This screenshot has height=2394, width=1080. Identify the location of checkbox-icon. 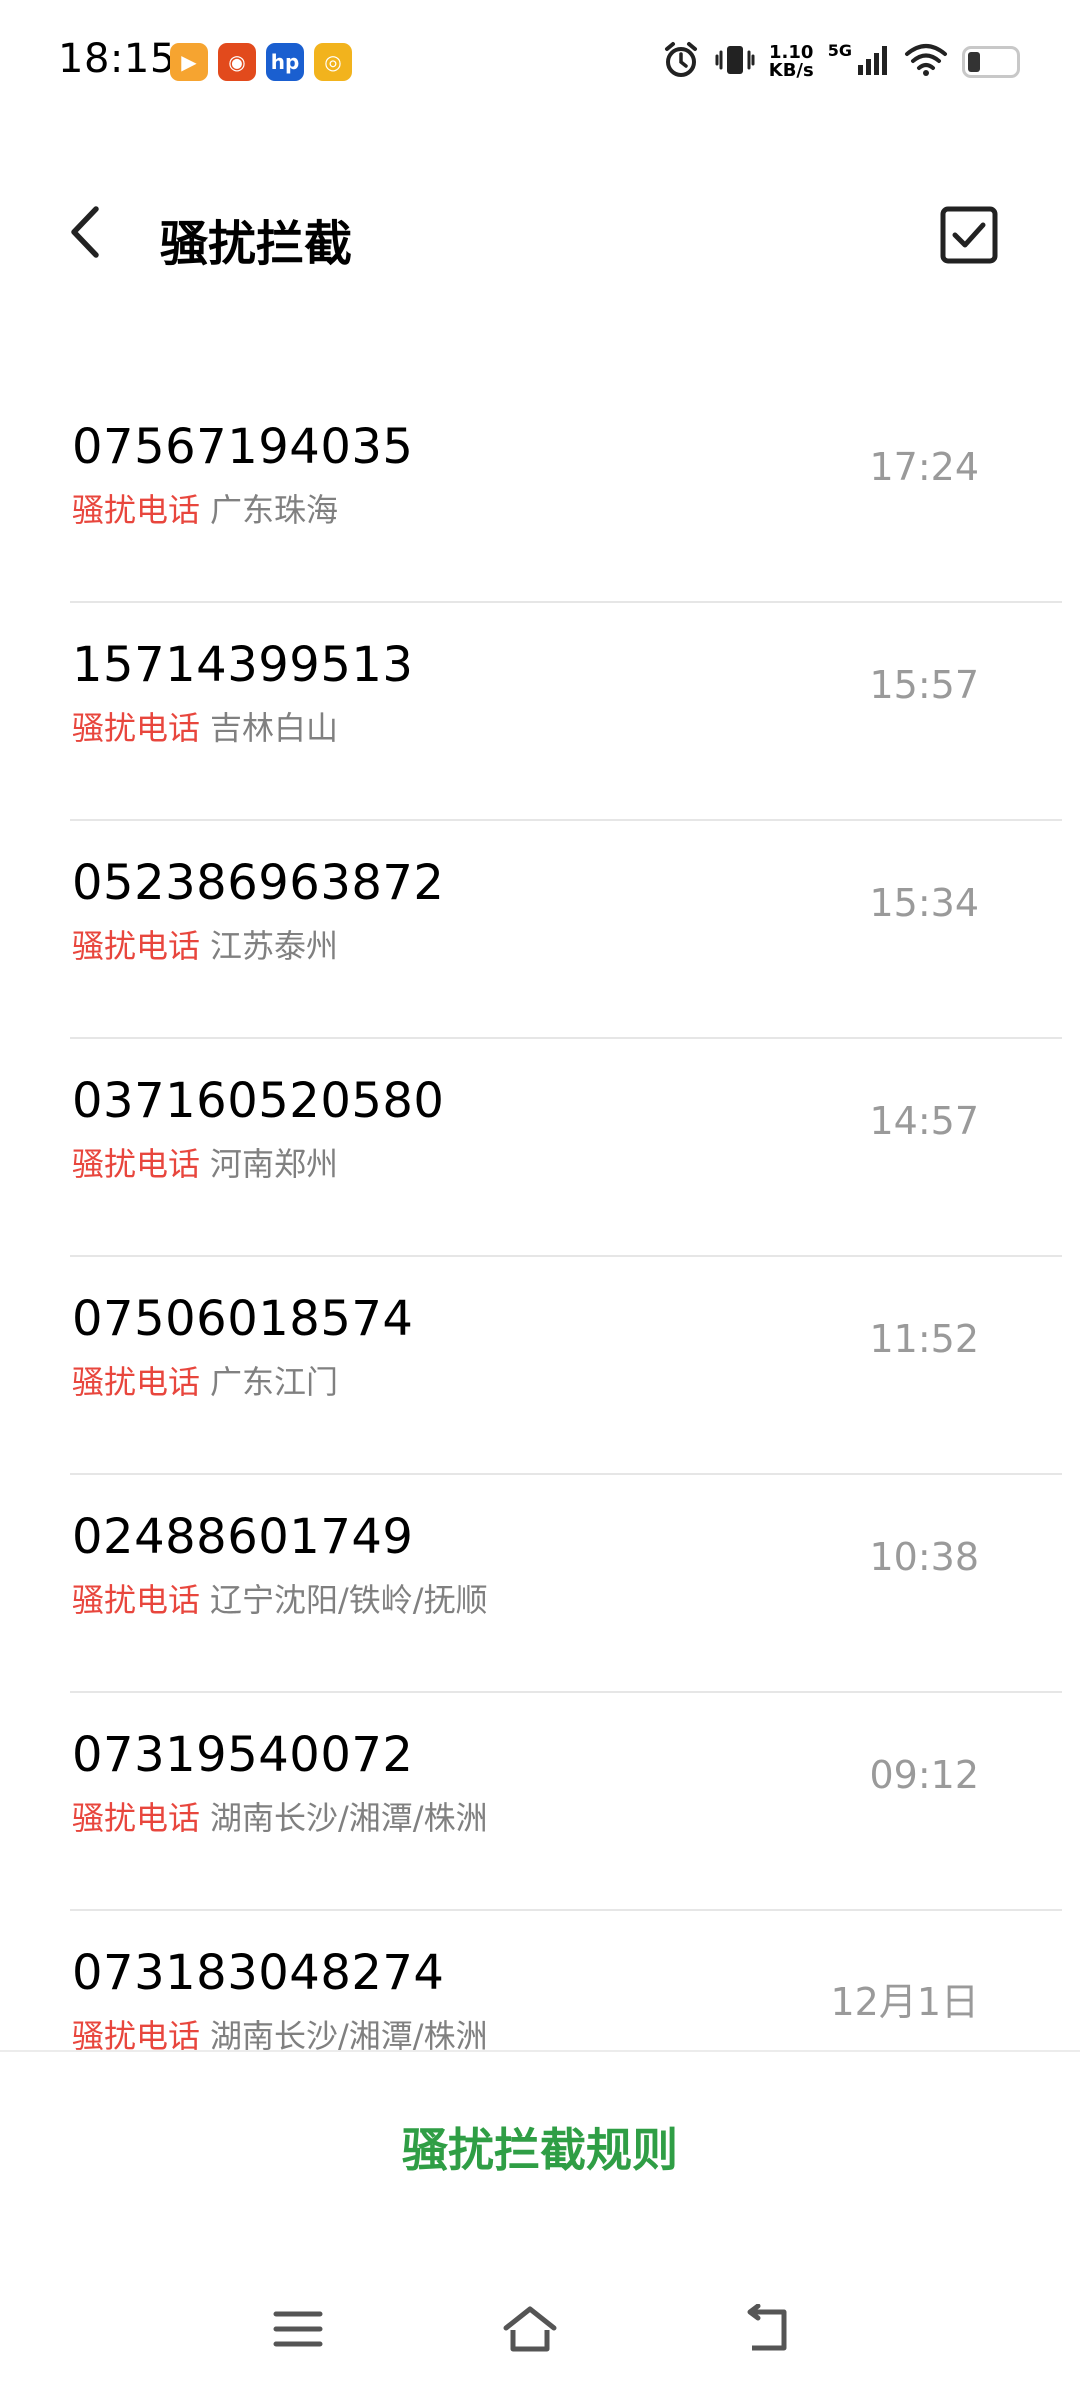
(969, 235).